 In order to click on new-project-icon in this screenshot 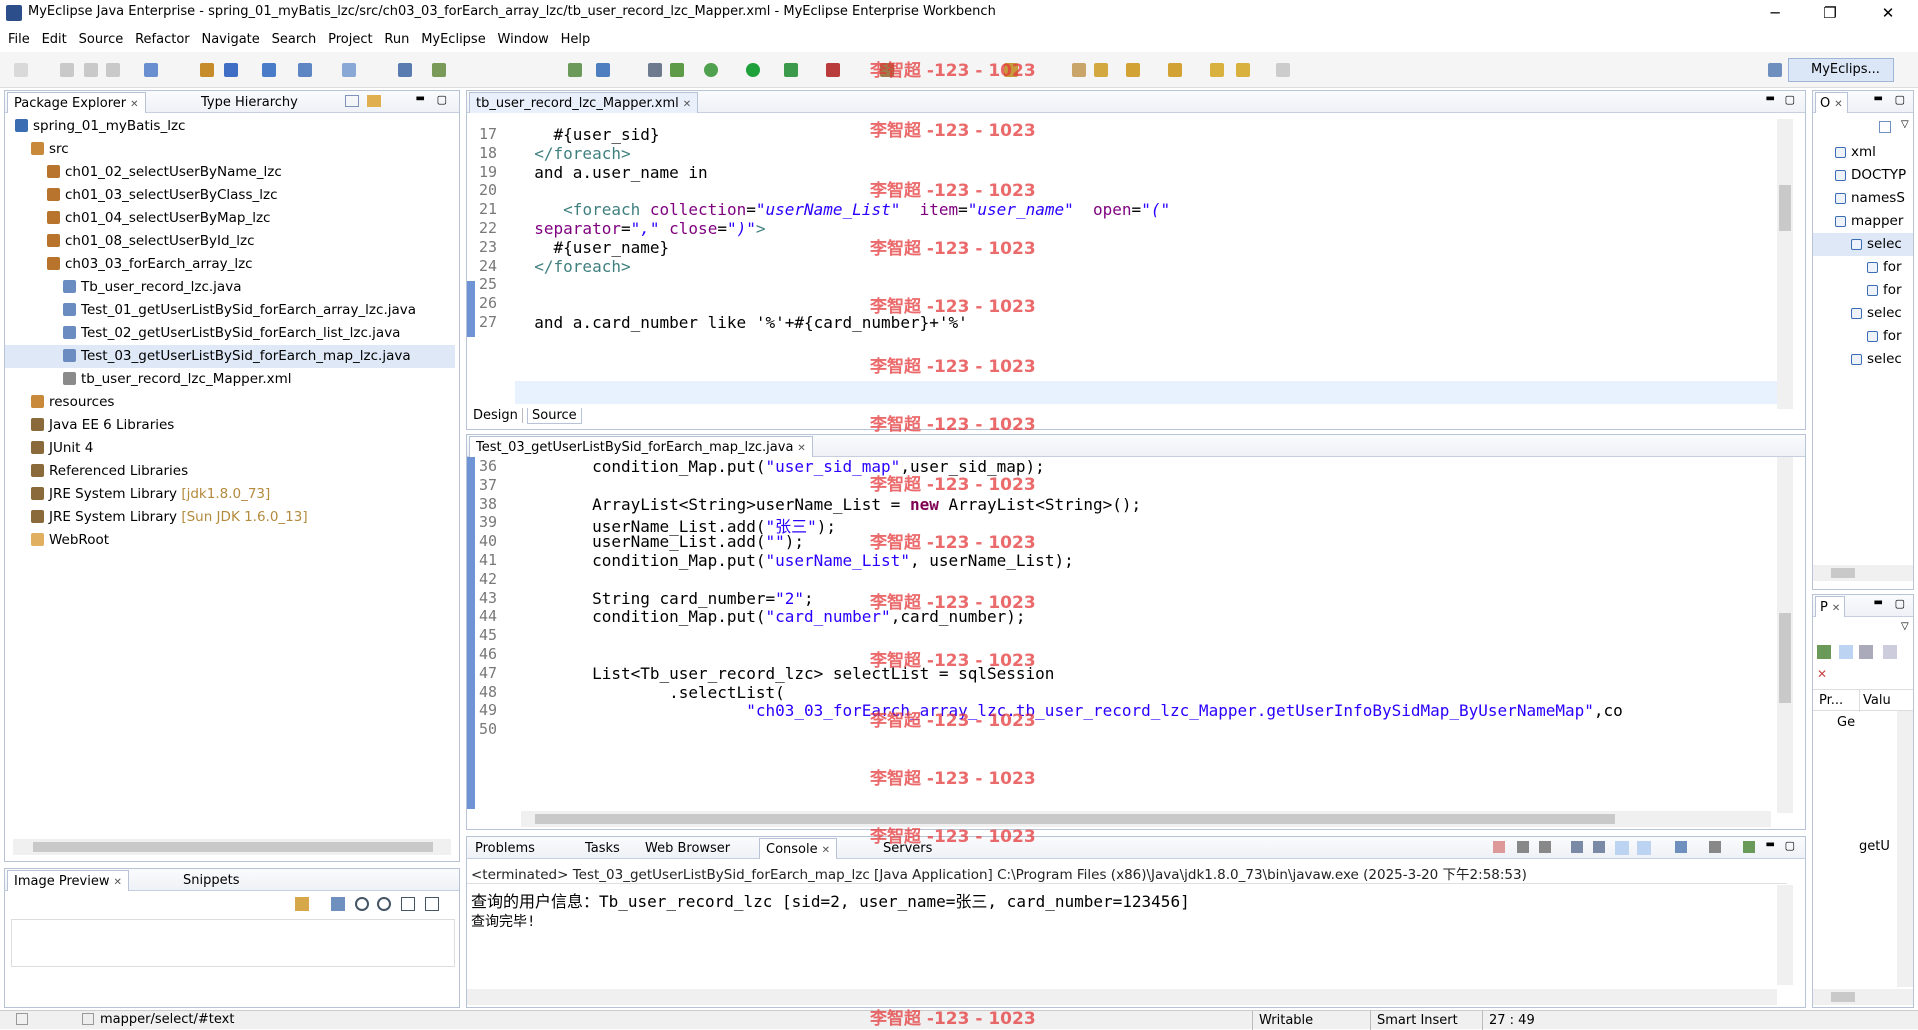, I will do `click(151, 70)`.